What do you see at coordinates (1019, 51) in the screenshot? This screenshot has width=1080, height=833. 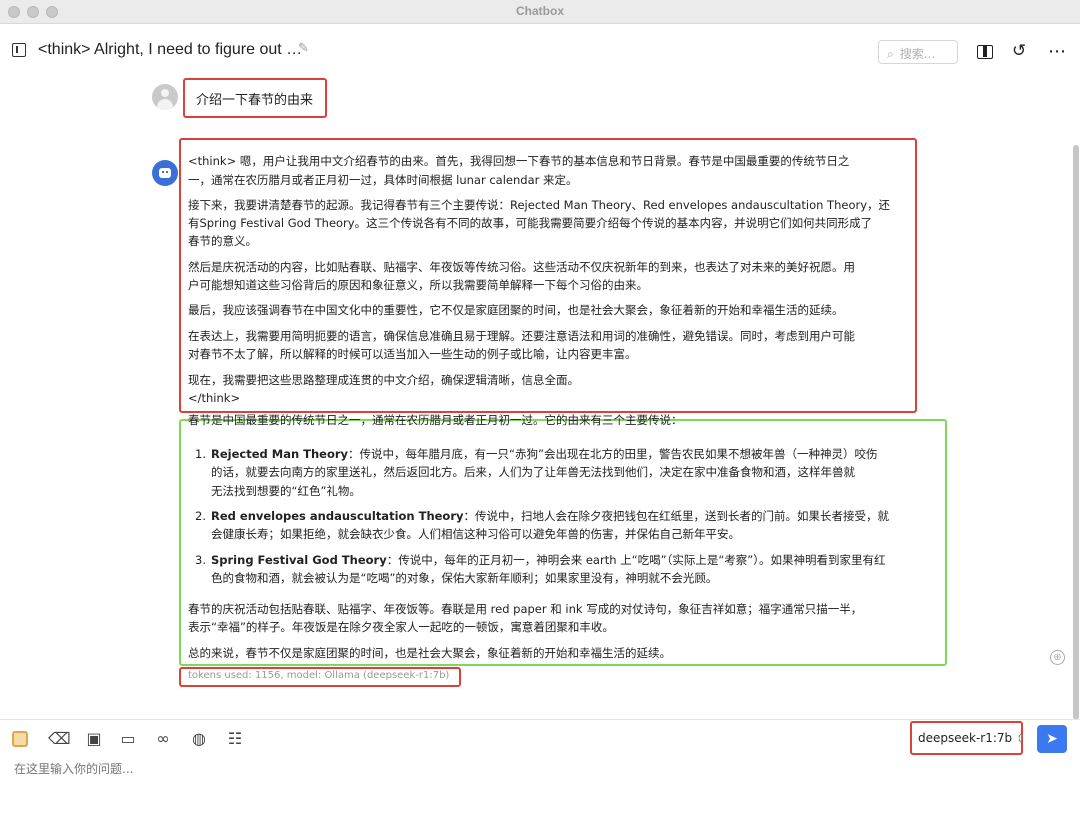 I see `history-icon: ↺` at bounding box center [1019, 51].